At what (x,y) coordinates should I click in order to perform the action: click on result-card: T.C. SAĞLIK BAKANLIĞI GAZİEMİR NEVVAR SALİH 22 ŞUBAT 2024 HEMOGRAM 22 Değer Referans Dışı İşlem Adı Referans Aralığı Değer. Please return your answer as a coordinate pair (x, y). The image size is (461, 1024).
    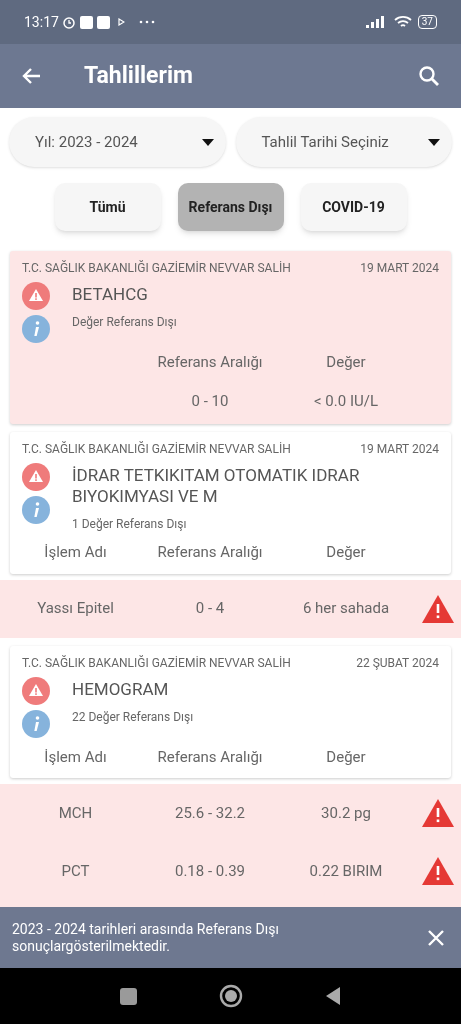
    Looking at the image, I should click on (230, 711).